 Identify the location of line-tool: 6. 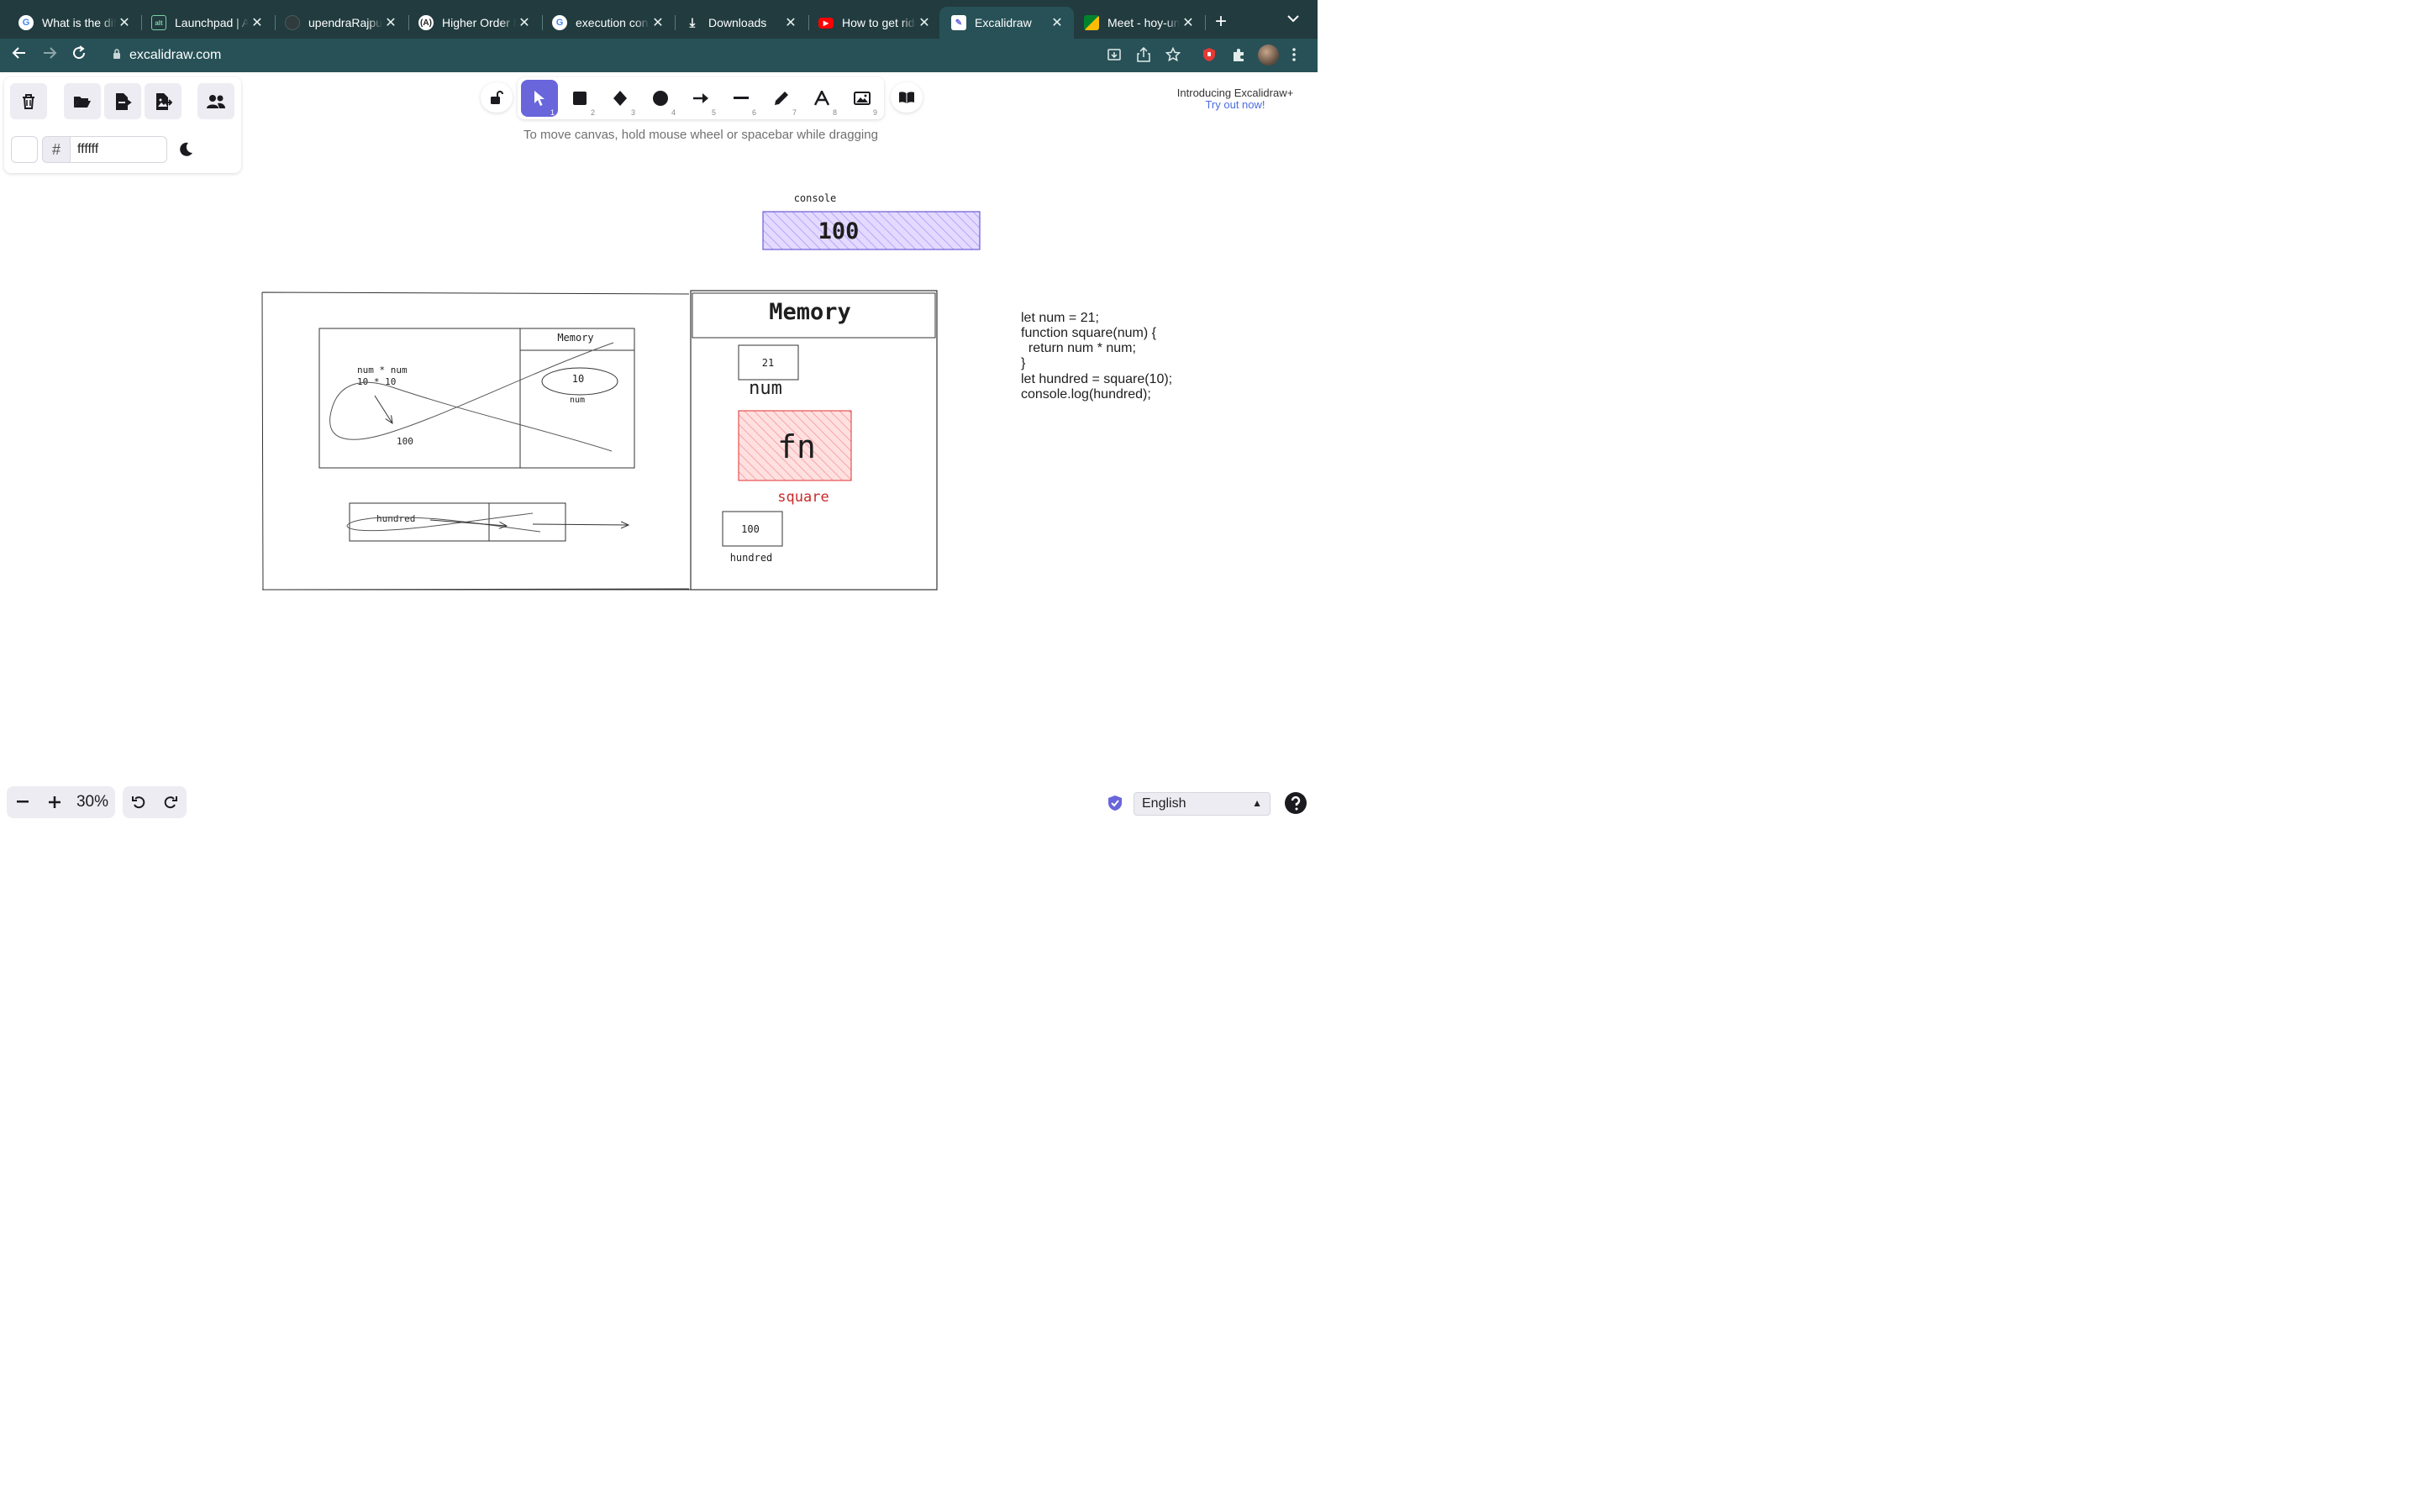
(741, 98).